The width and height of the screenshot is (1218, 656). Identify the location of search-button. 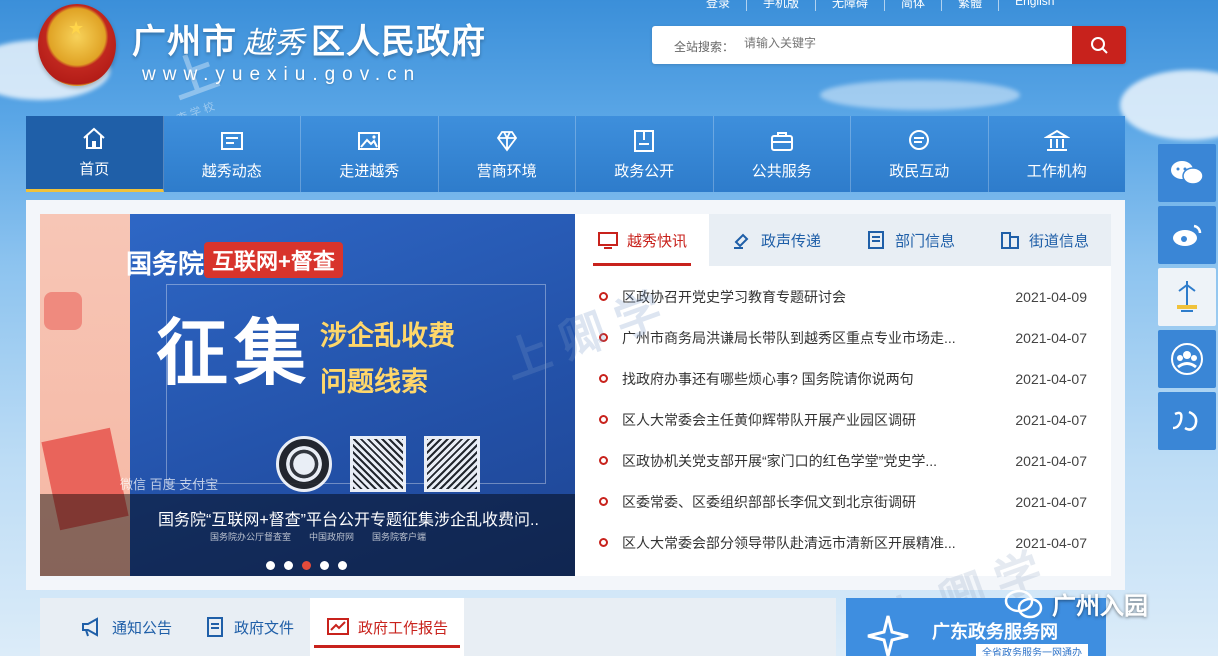
(1099, 45).